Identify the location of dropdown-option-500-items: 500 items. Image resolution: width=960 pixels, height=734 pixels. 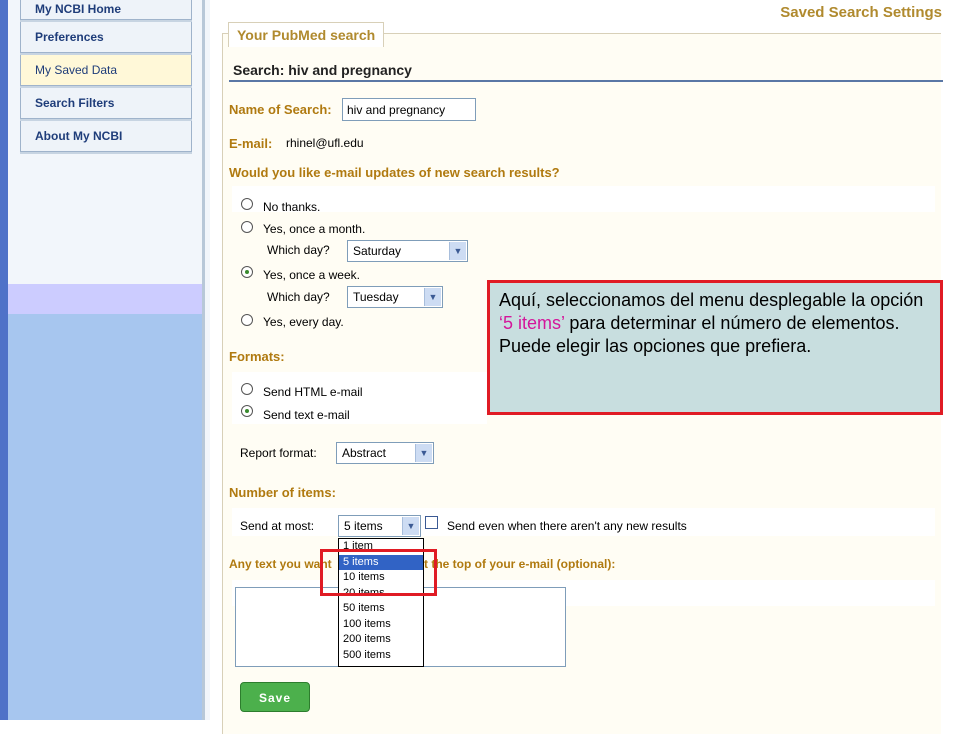
(381, 656).